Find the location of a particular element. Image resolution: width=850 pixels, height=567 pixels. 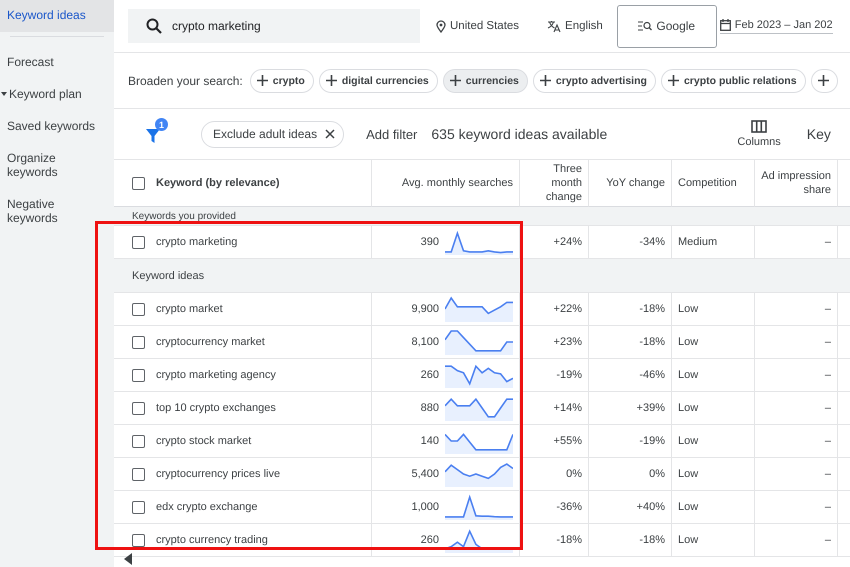

change-cell: +39% is located at coordinates (650, 408).